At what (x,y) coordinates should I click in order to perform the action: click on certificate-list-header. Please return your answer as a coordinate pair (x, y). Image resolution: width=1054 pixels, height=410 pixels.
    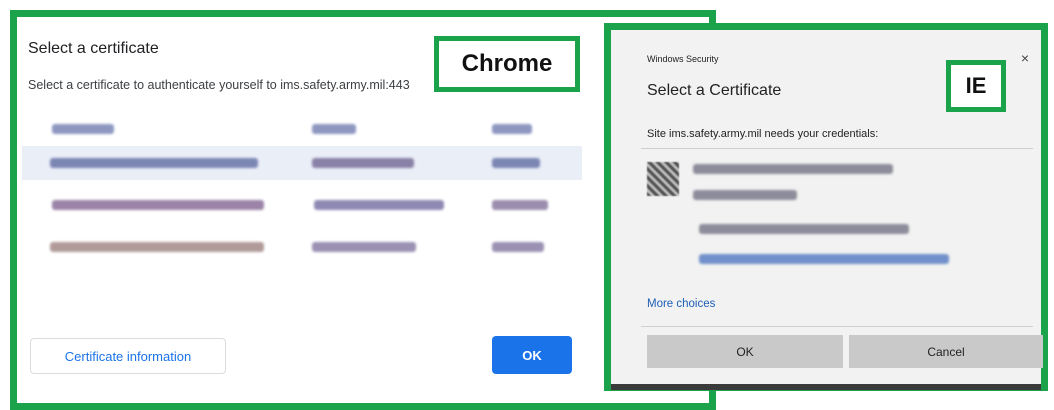
    Looking at the image, I should click on (302, 129).